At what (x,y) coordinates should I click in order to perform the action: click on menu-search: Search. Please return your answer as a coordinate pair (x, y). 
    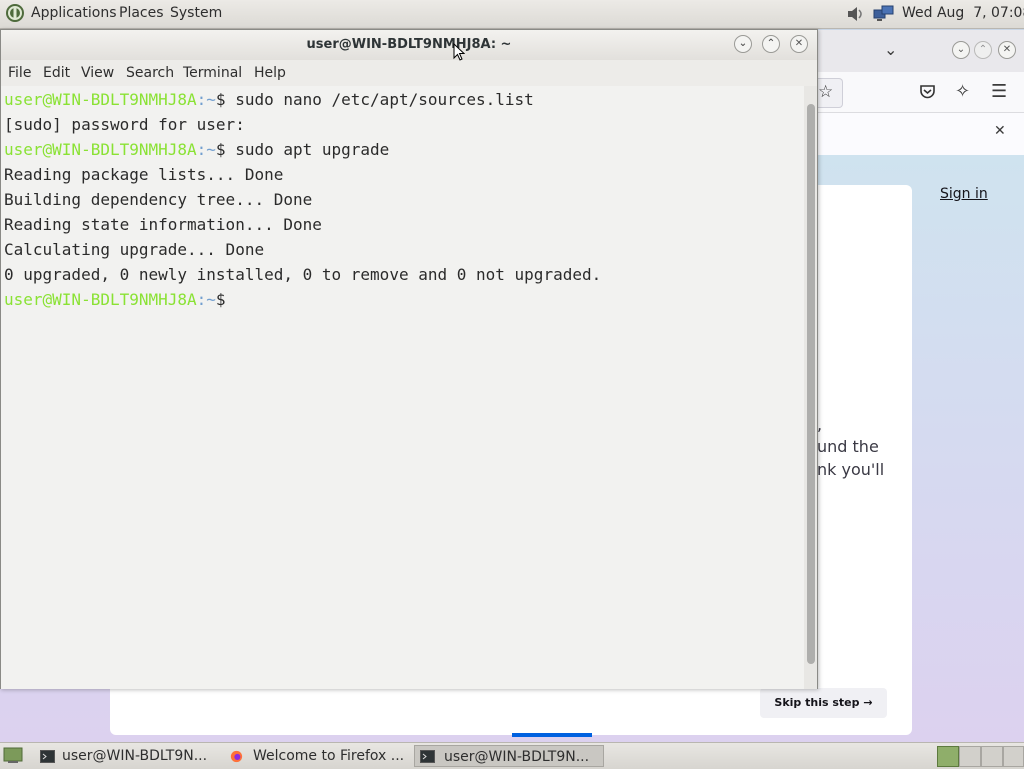
    Looking at the image, I should click on (150, 73).